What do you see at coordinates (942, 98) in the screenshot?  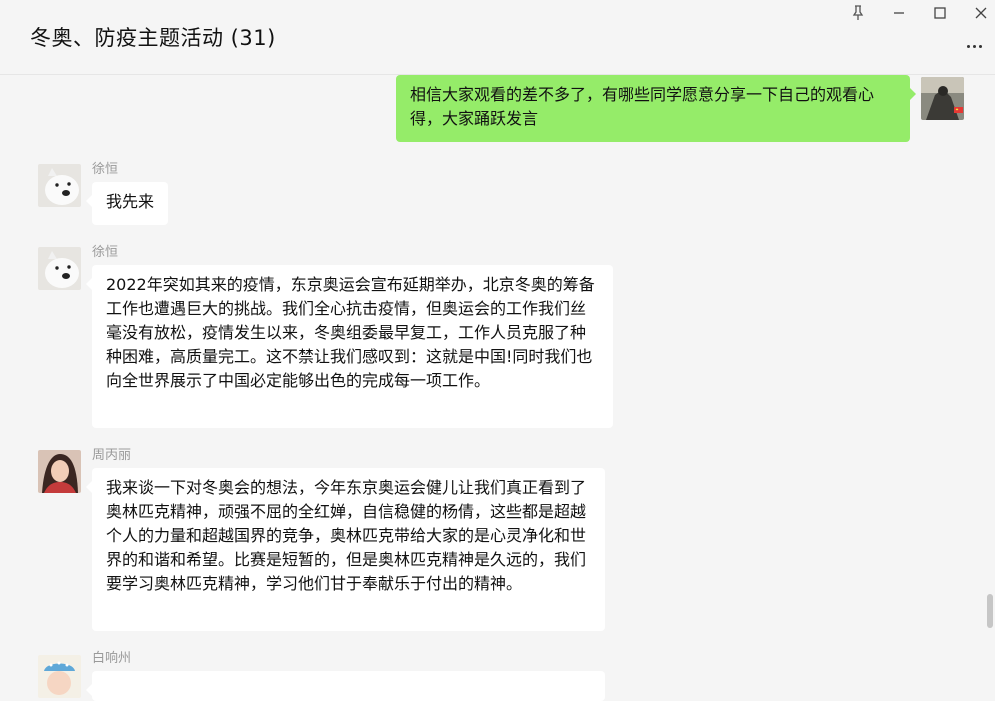 I see `self-avatar` at bounding box center [942, 98].